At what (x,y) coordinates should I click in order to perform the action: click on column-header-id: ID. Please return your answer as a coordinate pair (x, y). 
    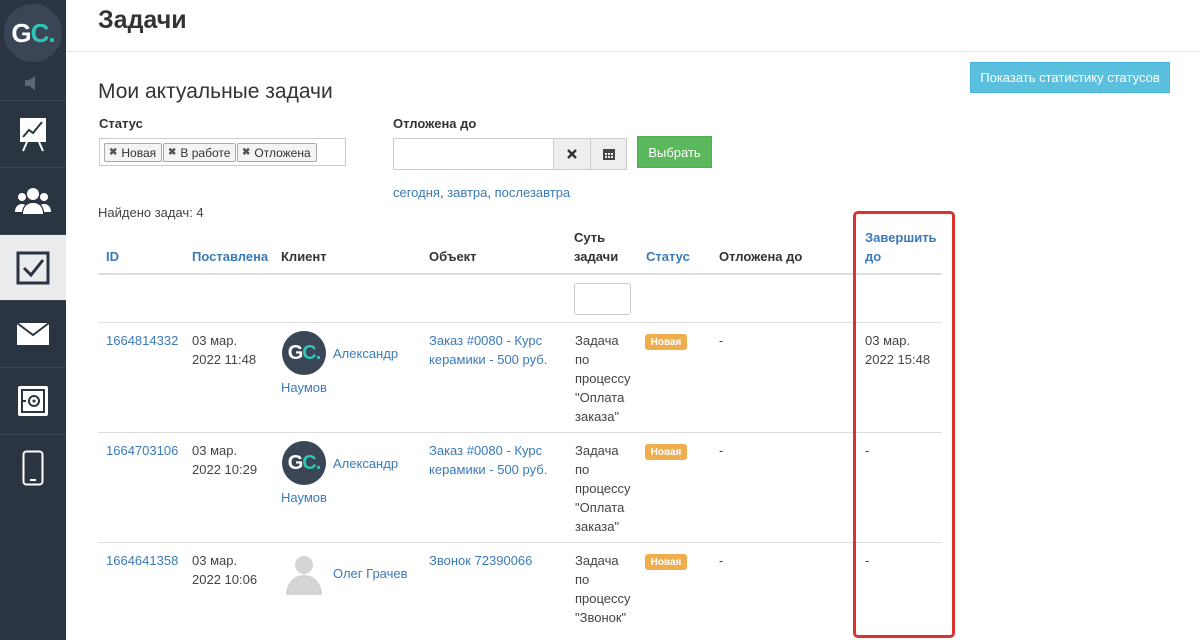
    Looking at the image, I should click on (112, 257).